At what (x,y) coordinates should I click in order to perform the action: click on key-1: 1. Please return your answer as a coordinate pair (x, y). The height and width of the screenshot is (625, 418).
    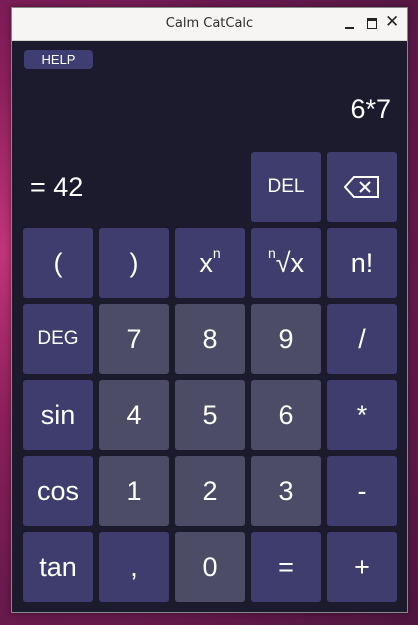
    Looking at the image, I should click on (134, 491).